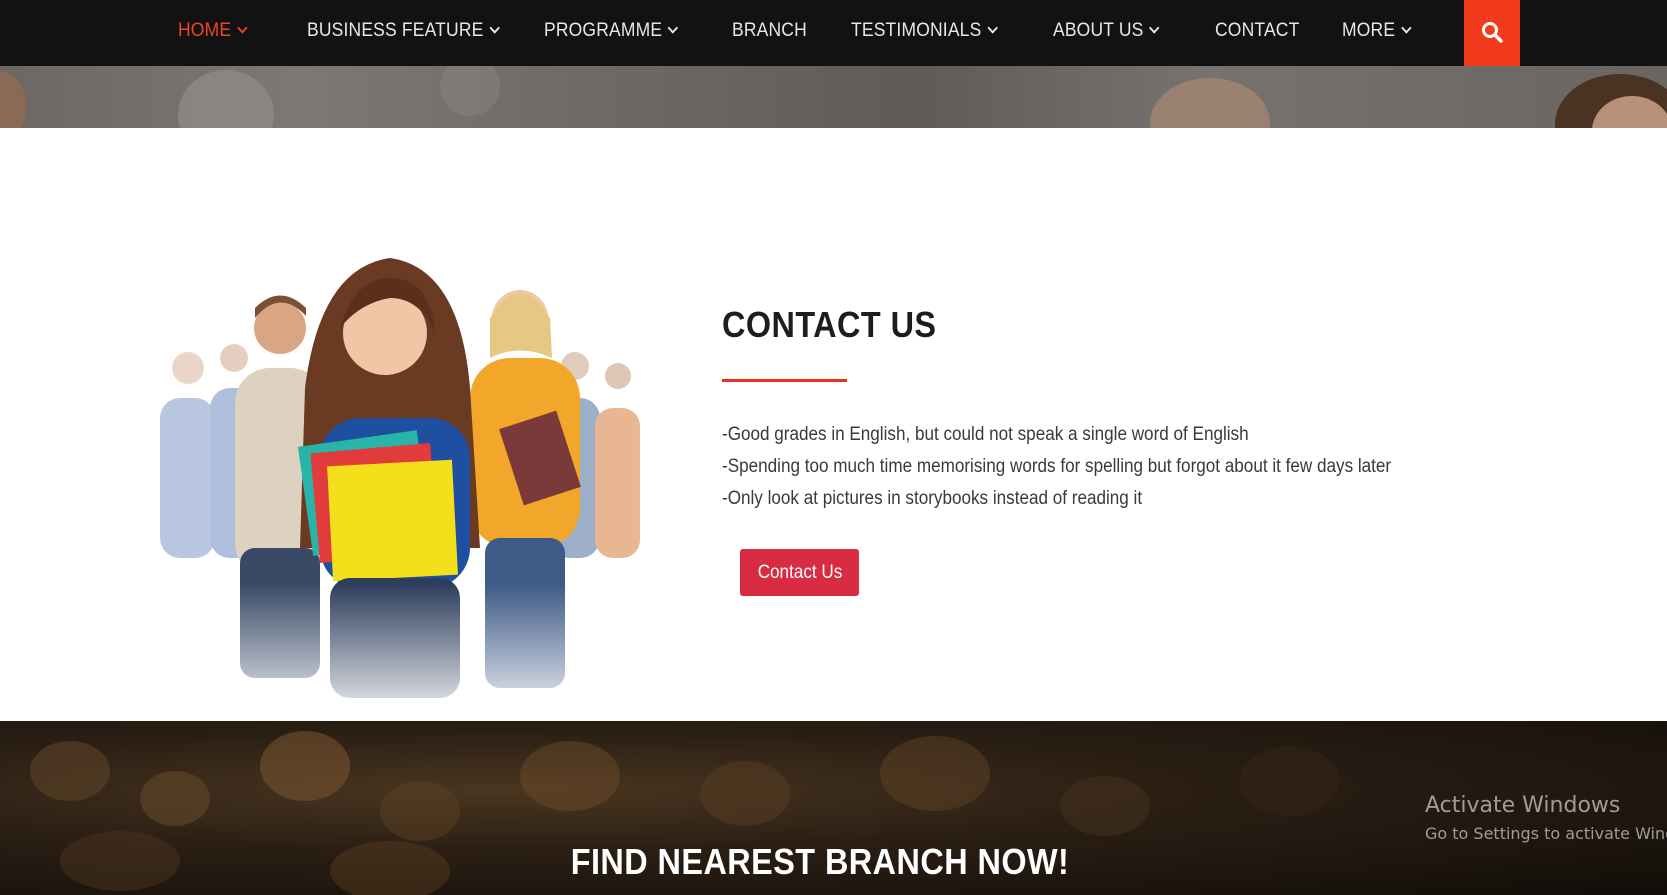 Image resolution: width=1667 pixels, height=895 pixels. I want to click on search-button, so click(1492, 33).